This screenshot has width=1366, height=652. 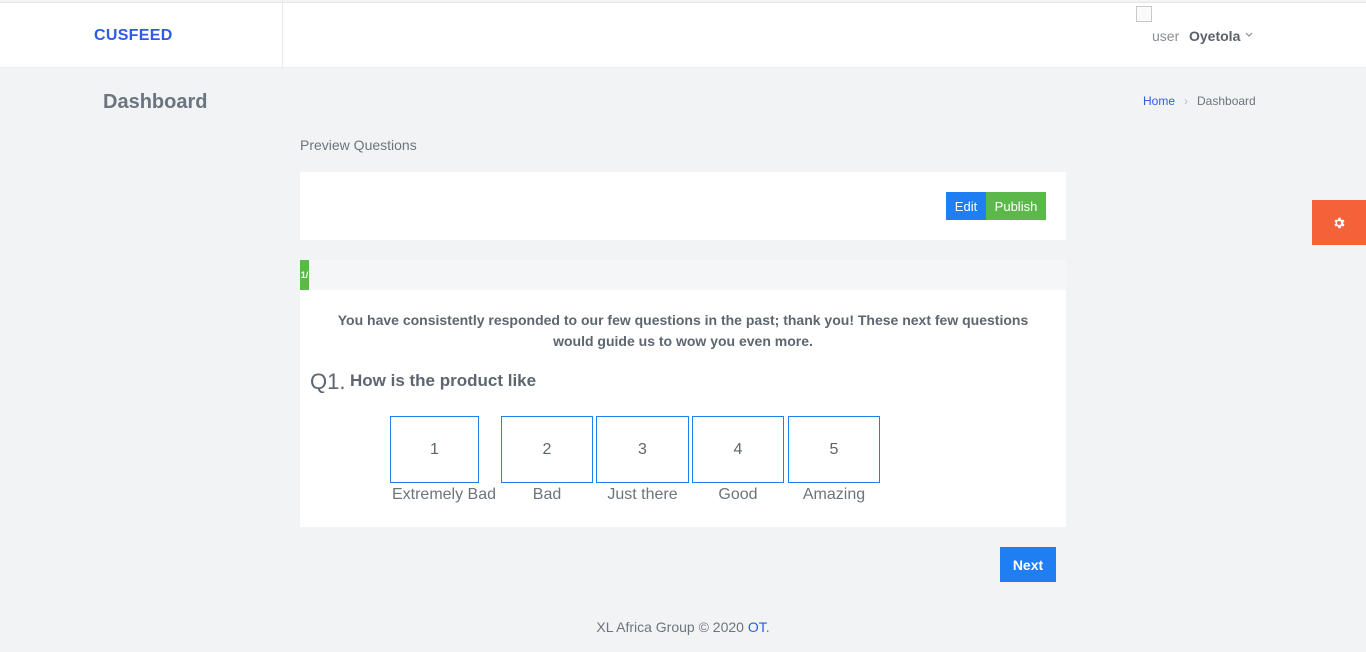 I want to click on edit-button: Edit, so click(x=966, y=206).